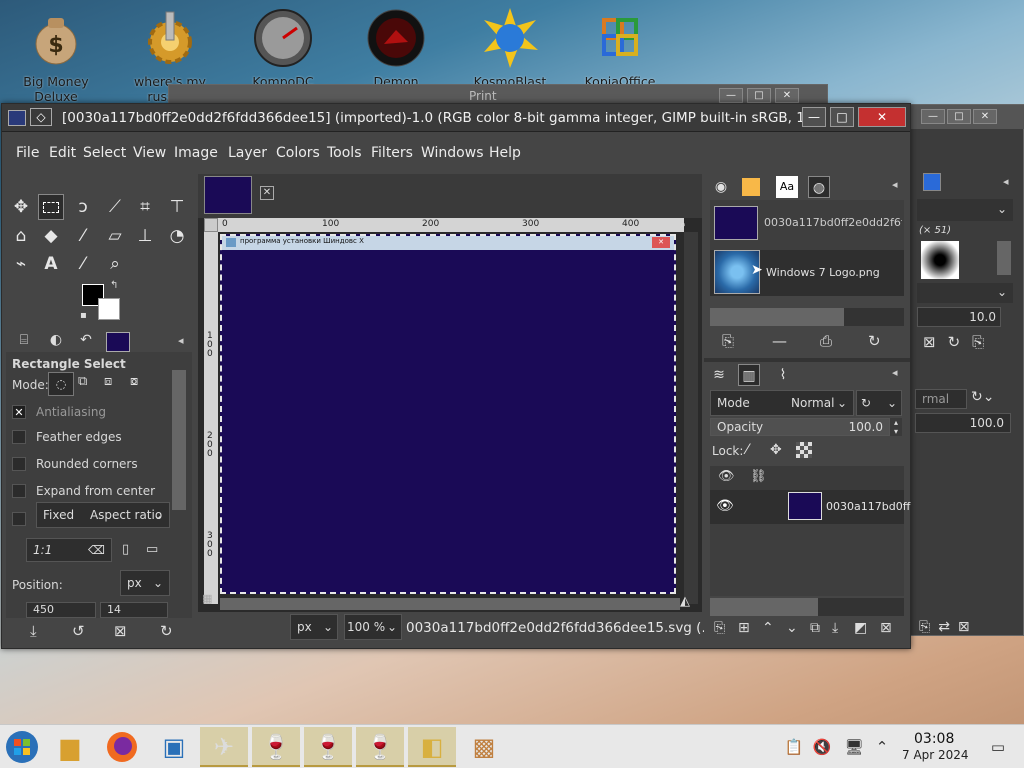  What do you see at coordinates (432, 747) in the screenshot?
I see `taskbar-bag-icon: ◧` at bounding box center [432, 747].